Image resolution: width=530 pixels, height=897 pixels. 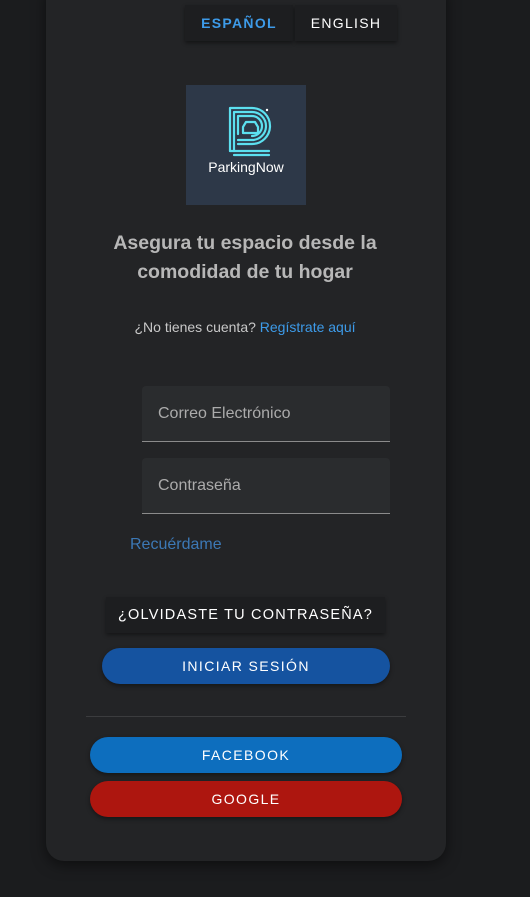 What do you see at coordinates (195, 327) in the screenshot?
I see `signup-prompt-text: ¿No tienes cuenta?` at bounding box center [195, 327].